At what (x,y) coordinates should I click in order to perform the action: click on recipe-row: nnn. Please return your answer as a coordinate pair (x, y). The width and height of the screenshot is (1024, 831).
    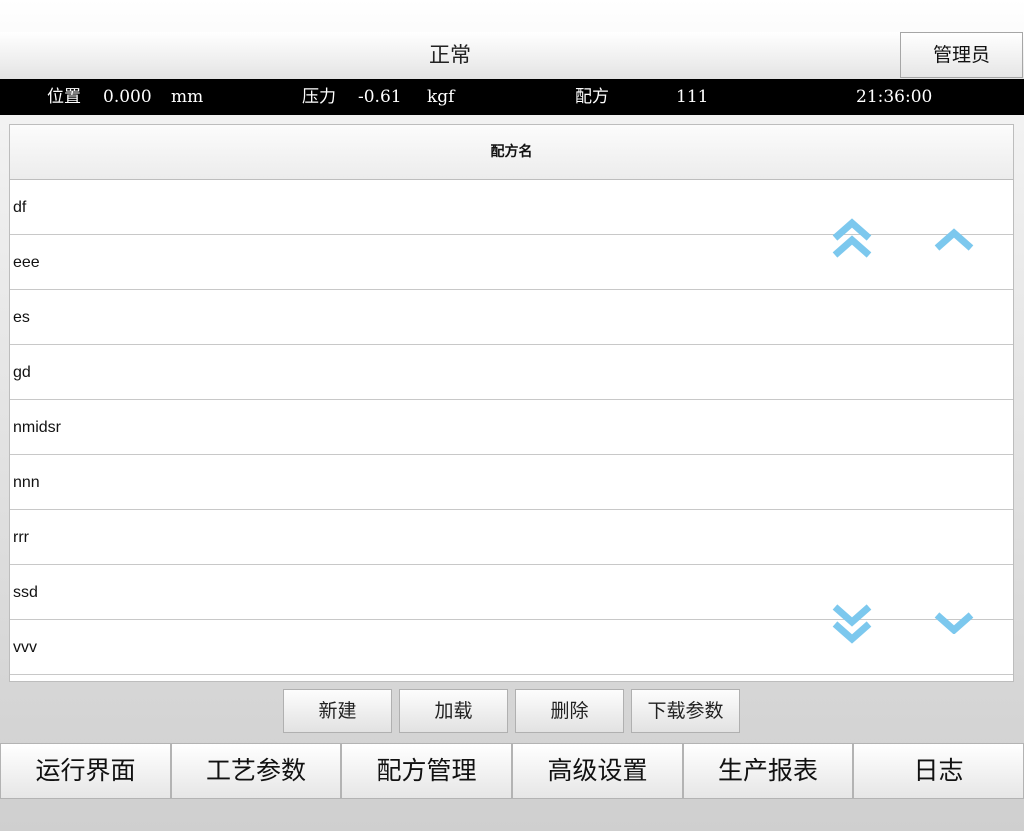
    Looking at the image, I should click on (511, 482).